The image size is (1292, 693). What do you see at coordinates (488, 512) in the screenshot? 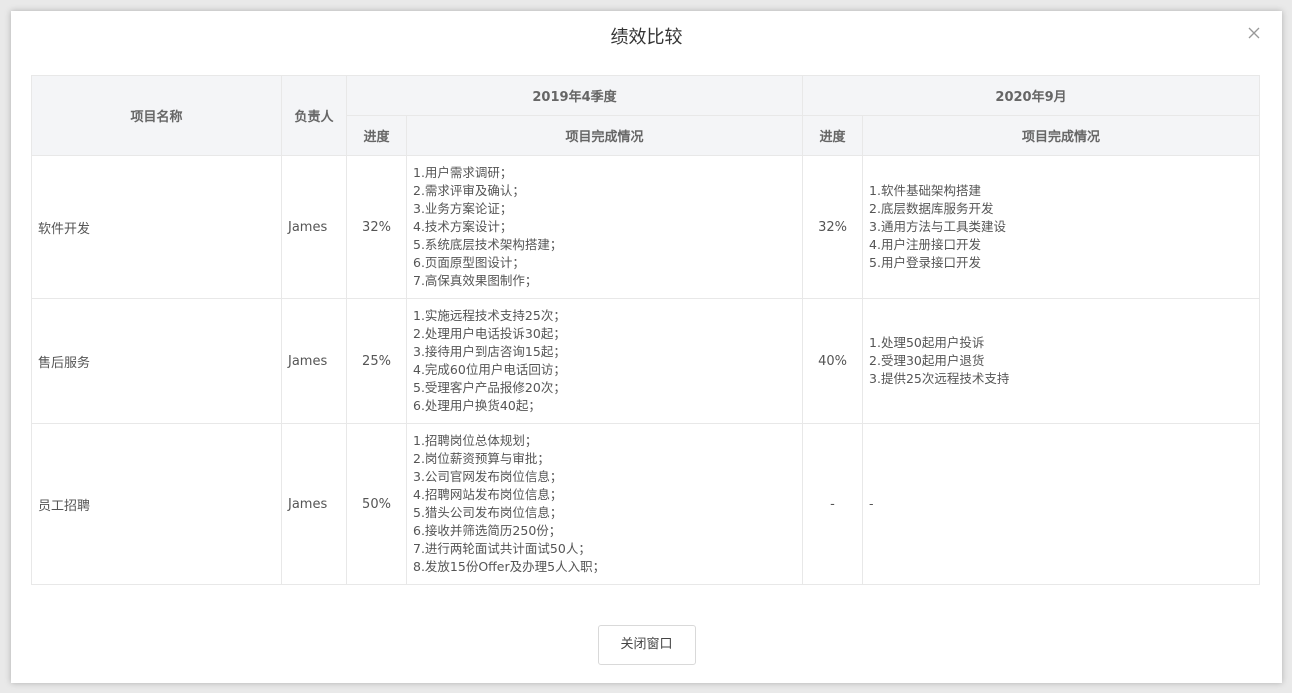
I see `completion-item: 5.猎头公司发布岗位信息；` at bounding box center [488, 512].